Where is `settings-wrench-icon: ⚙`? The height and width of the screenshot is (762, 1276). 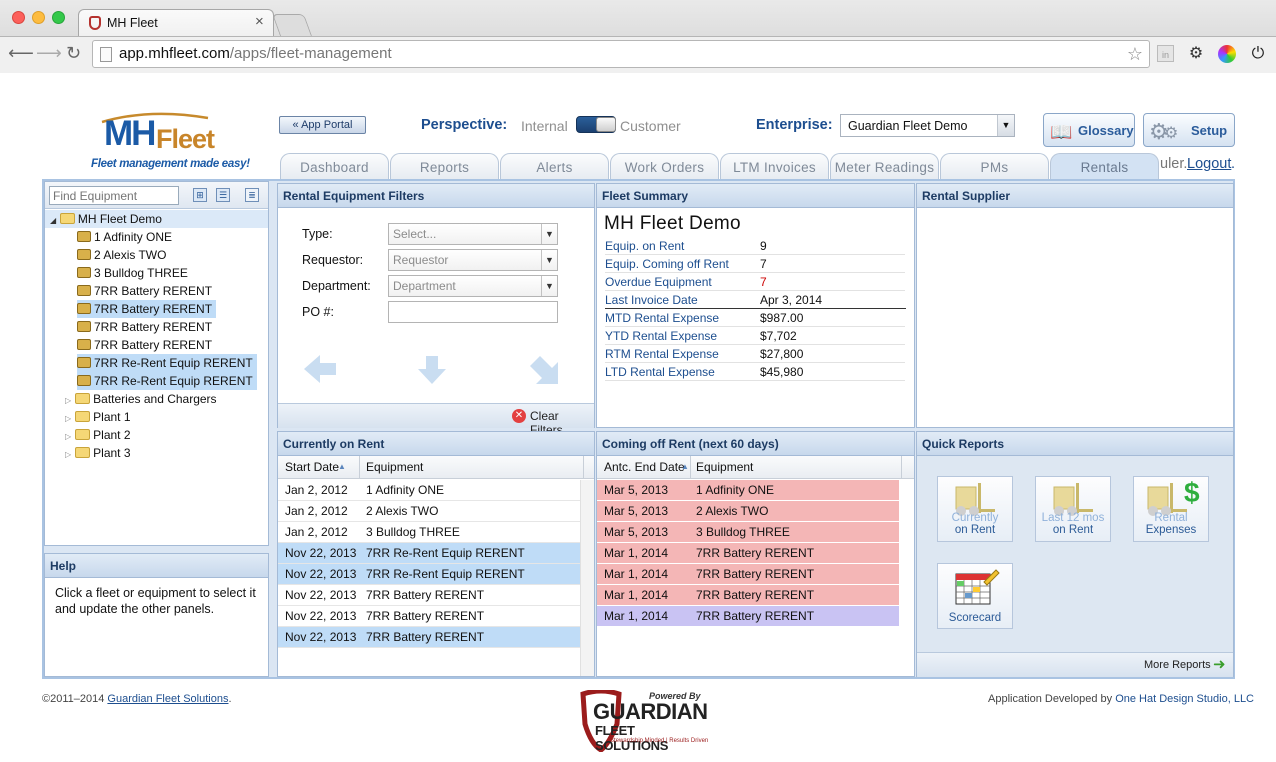
settings-wrench-icon: ⚙ is located at coordinates (1196, 54).